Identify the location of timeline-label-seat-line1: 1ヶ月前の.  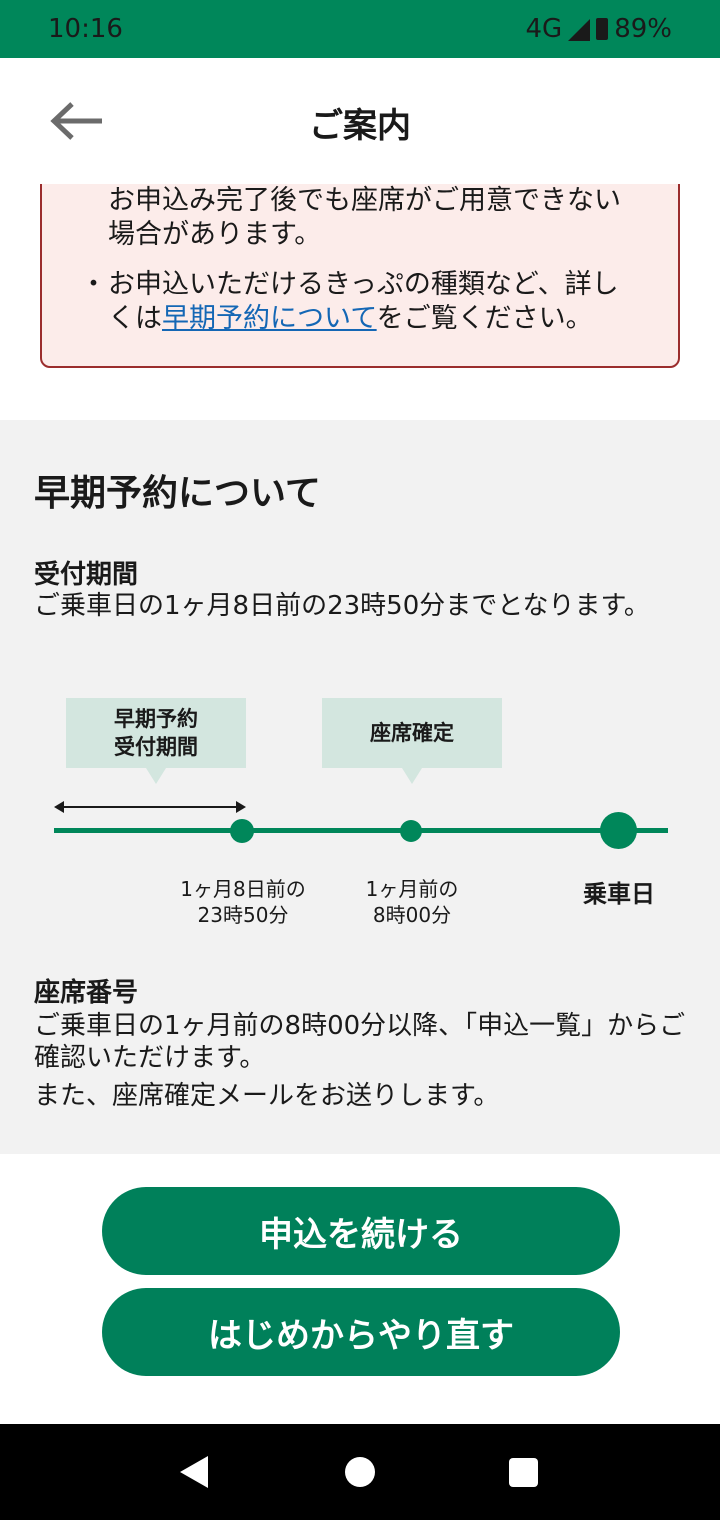
(412, 889).